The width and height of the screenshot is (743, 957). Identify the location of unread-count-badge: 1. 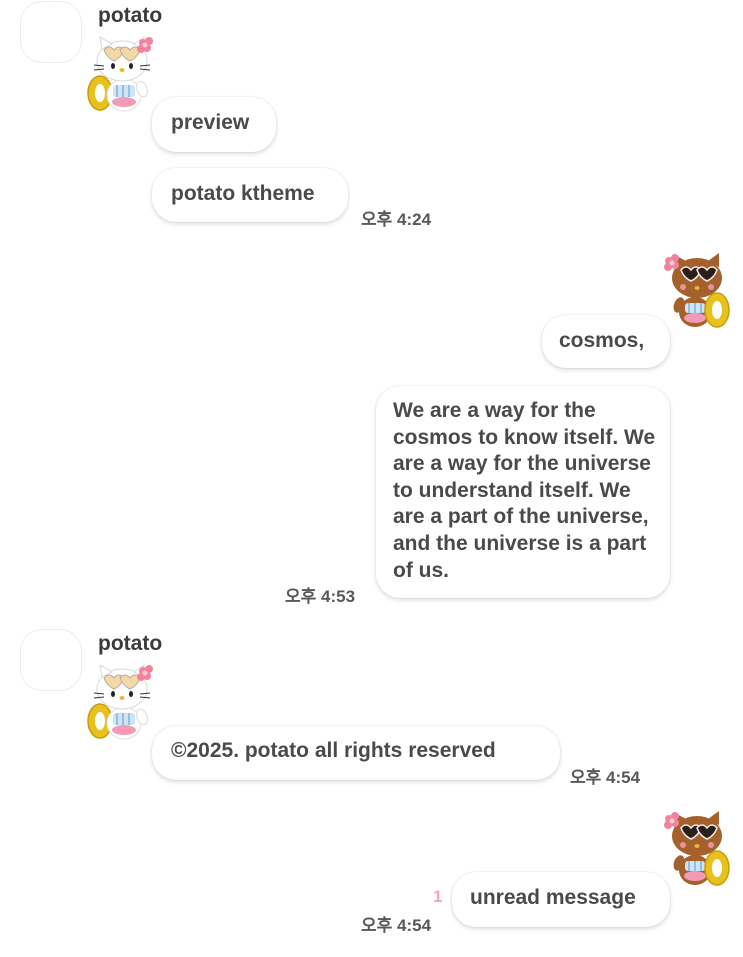
(438, 896).